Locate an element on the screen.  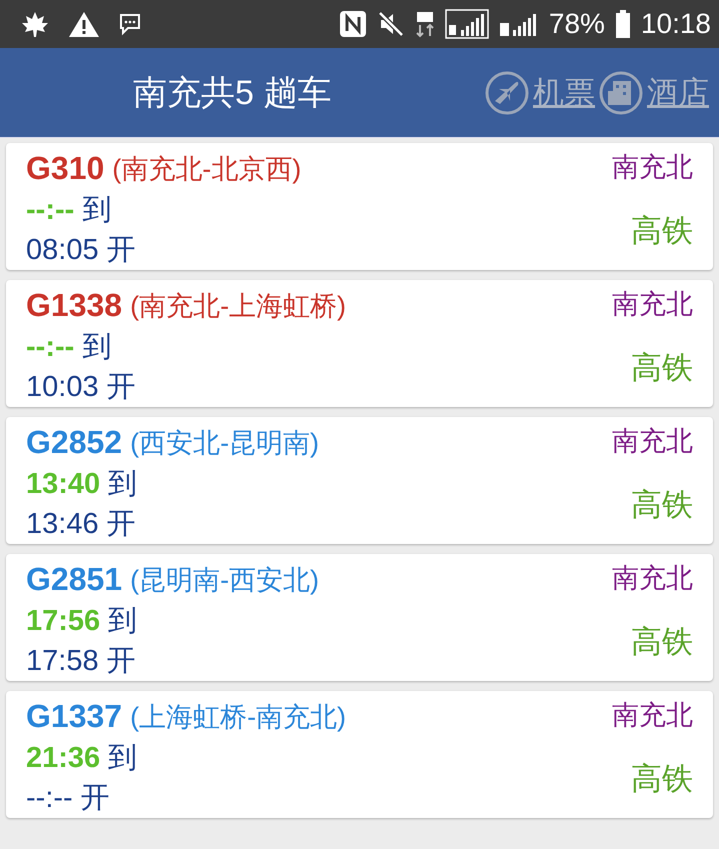
page-title: 南充共5 趟车 is located at coordinates (232, 93).